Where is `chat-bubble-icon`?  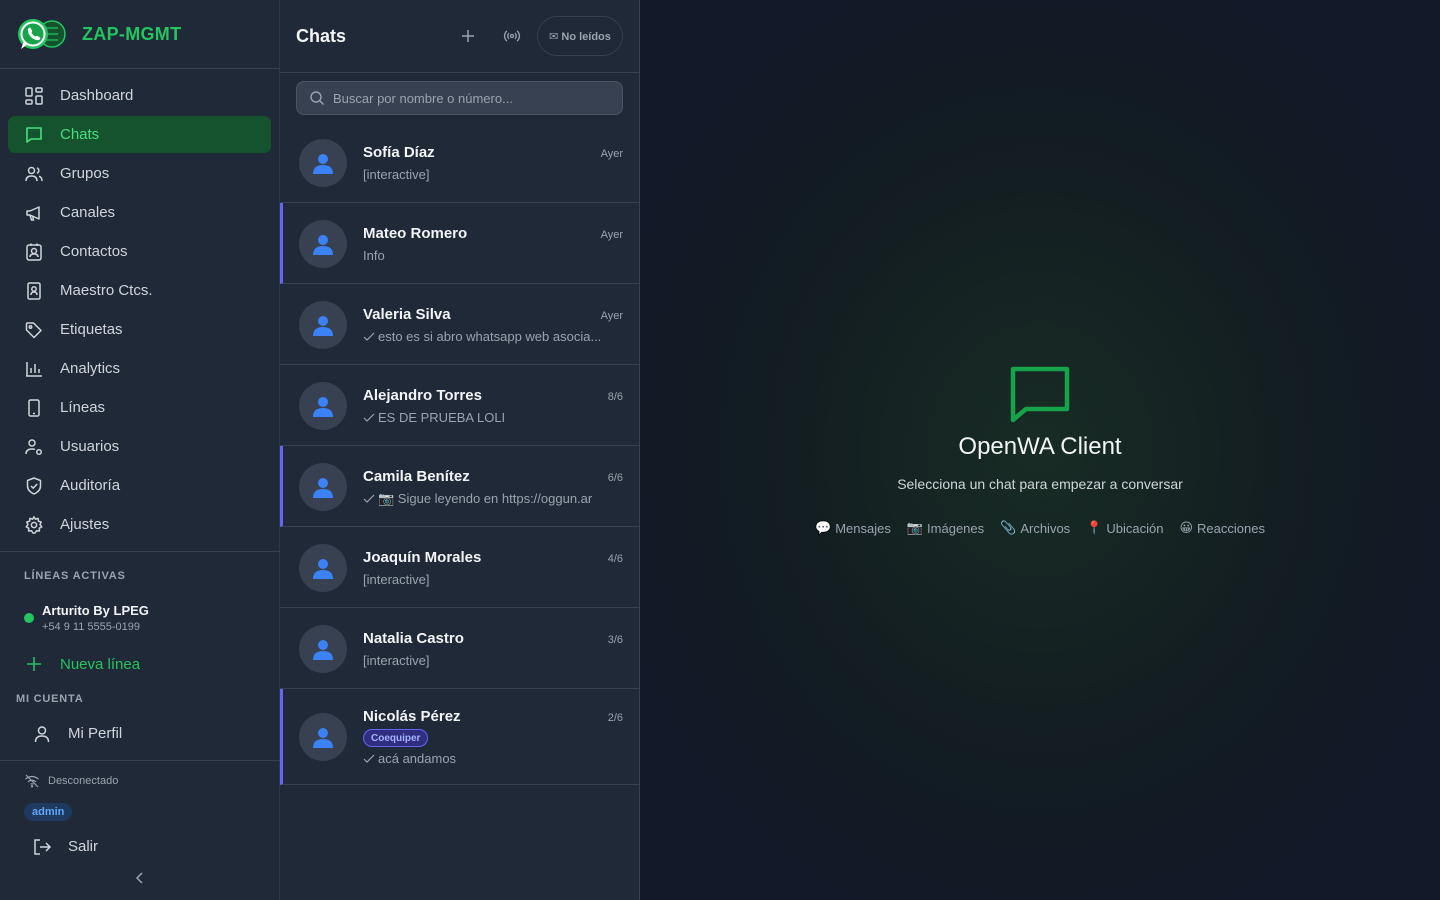 chat-bubble-icon is located at coordinates (1040, 394).